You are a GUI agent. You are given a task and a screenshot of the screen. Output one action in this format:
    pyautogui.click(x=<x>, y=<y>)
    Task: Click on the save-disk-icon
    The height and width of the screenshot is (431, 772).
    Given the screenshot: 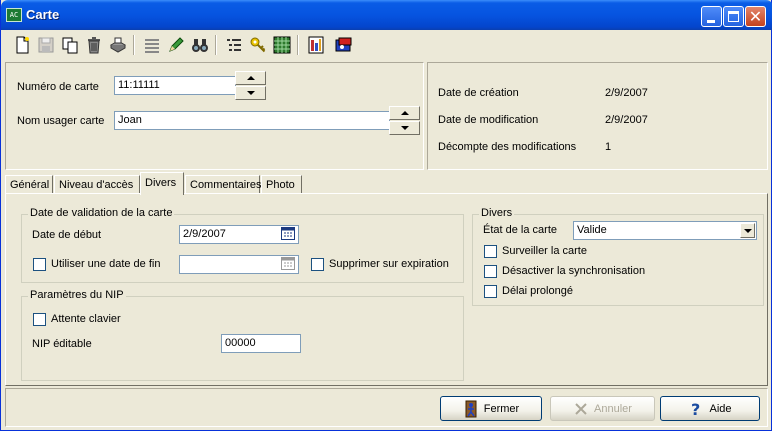 What is the action you would take?
    pyautogui.click(x=46, y=45)
    